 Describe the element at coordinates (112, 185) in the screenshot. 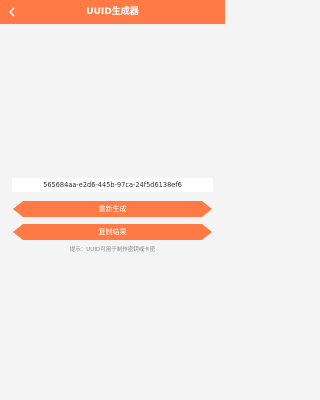

I see `uuid-output: 565684aa-e2d6-445b-97ca-24f5d6138ef6` at that location.